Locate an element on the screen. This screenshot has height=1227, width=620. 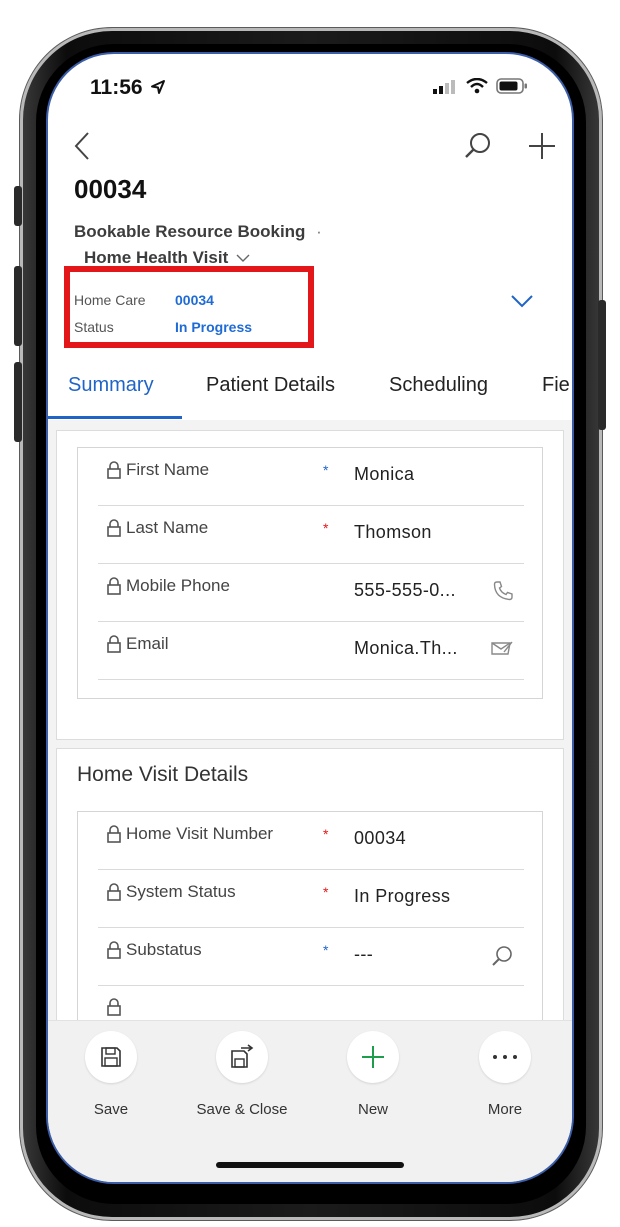
field-label: Email is located at coordinates (137, 644).